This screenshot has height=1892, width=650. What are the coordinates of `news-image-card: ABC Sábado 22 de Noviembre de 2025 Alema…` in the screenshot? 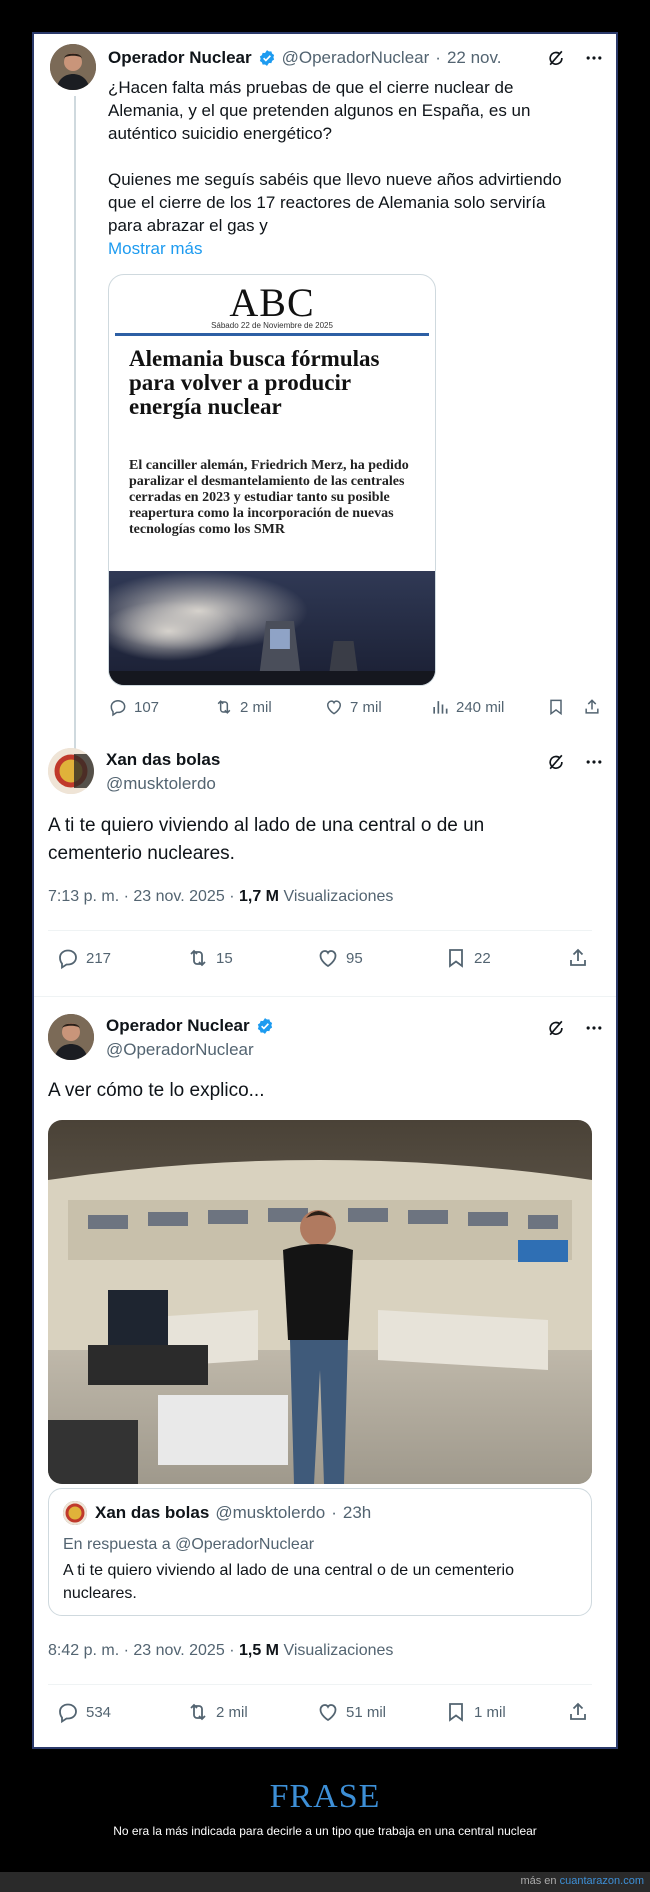 It's located at (272, 480).